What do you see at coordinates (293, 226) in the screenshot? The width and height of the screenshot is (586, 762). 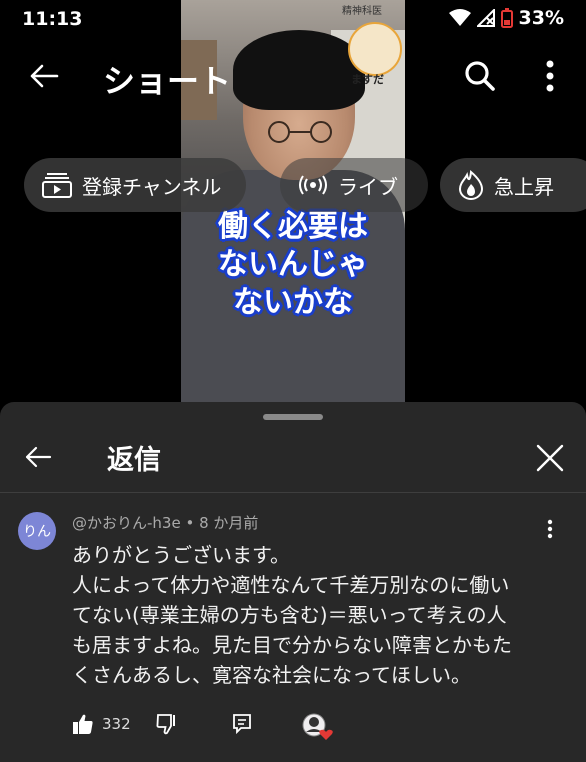 I see `video-caption-line-1: 働く必要は` at bounding box center [293, 226].